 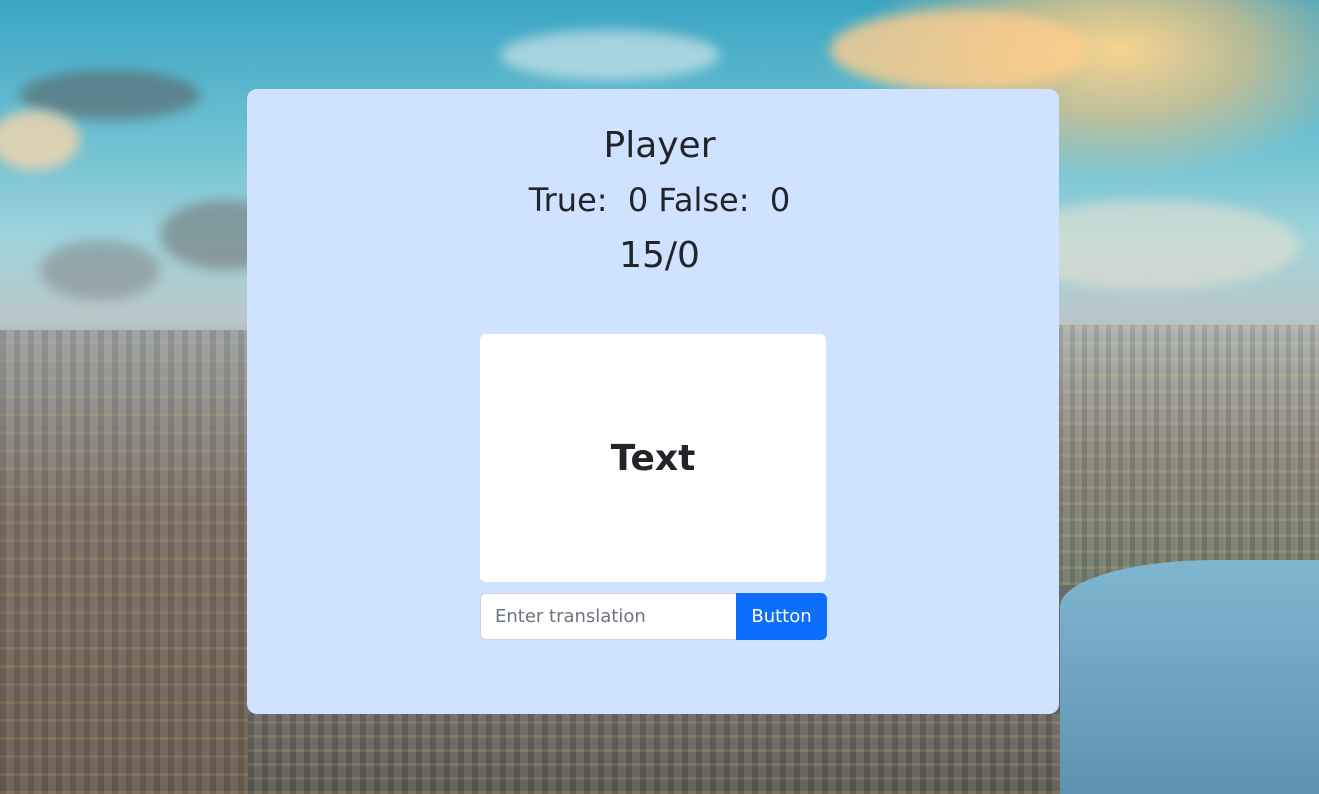 I want to click on translation-input, so click(x=608, y=616).